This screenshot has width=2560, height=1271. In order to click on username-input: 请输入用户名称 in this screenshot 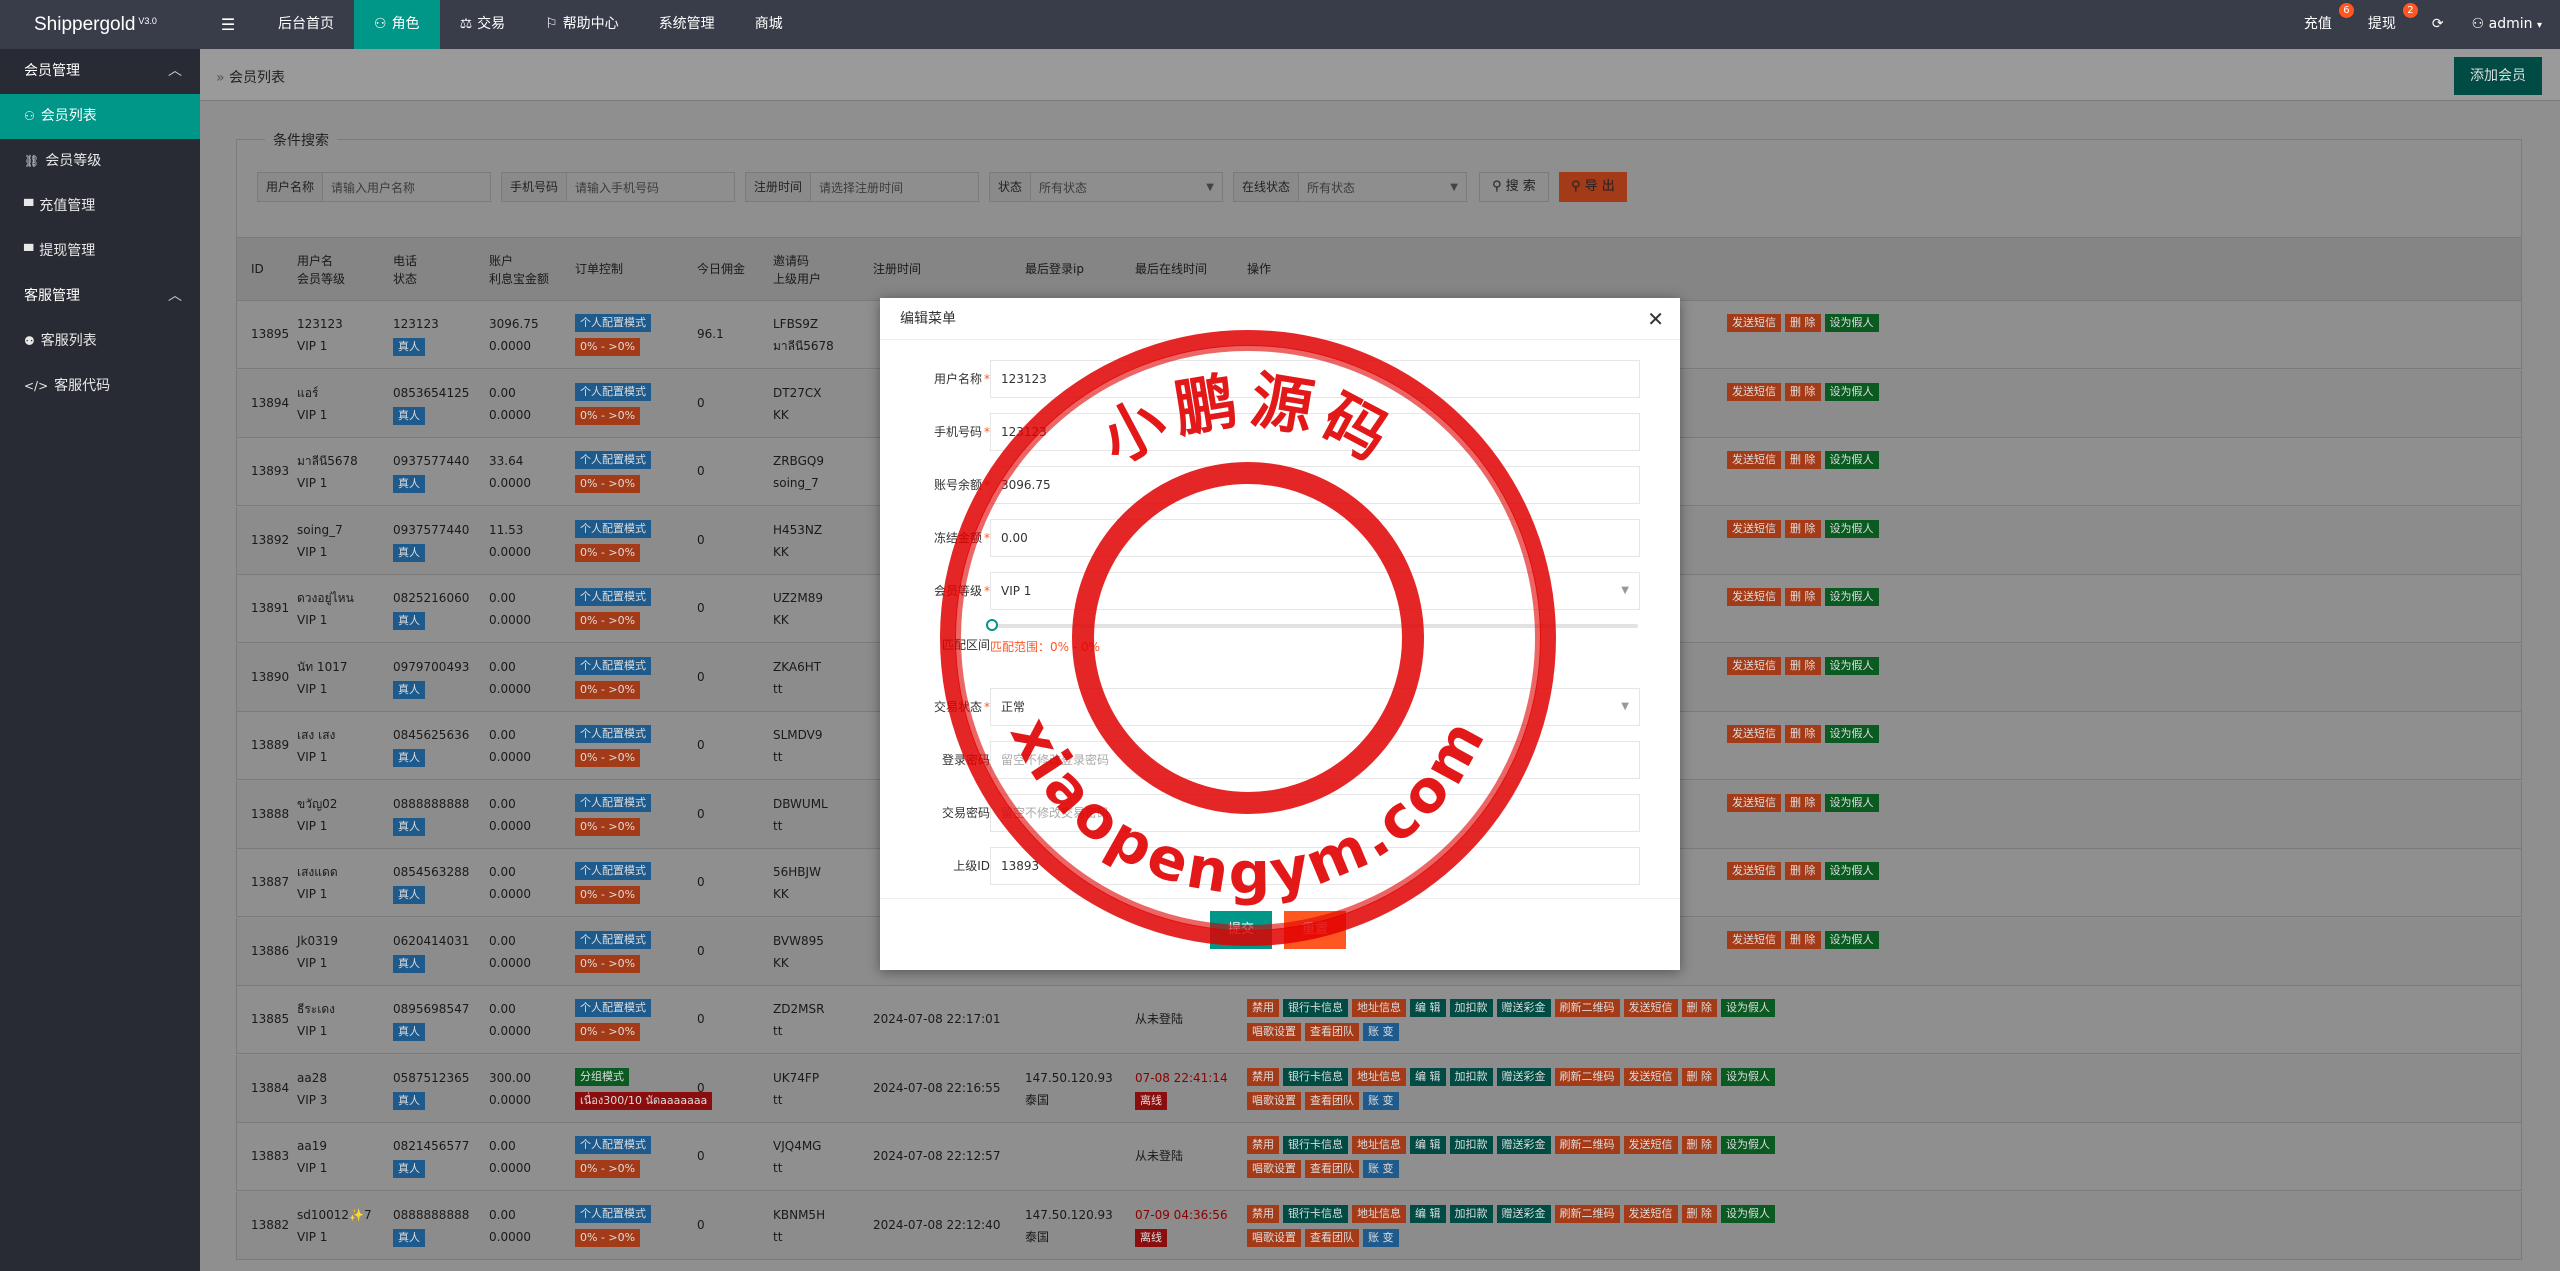, I will do `click(406, 187)`.